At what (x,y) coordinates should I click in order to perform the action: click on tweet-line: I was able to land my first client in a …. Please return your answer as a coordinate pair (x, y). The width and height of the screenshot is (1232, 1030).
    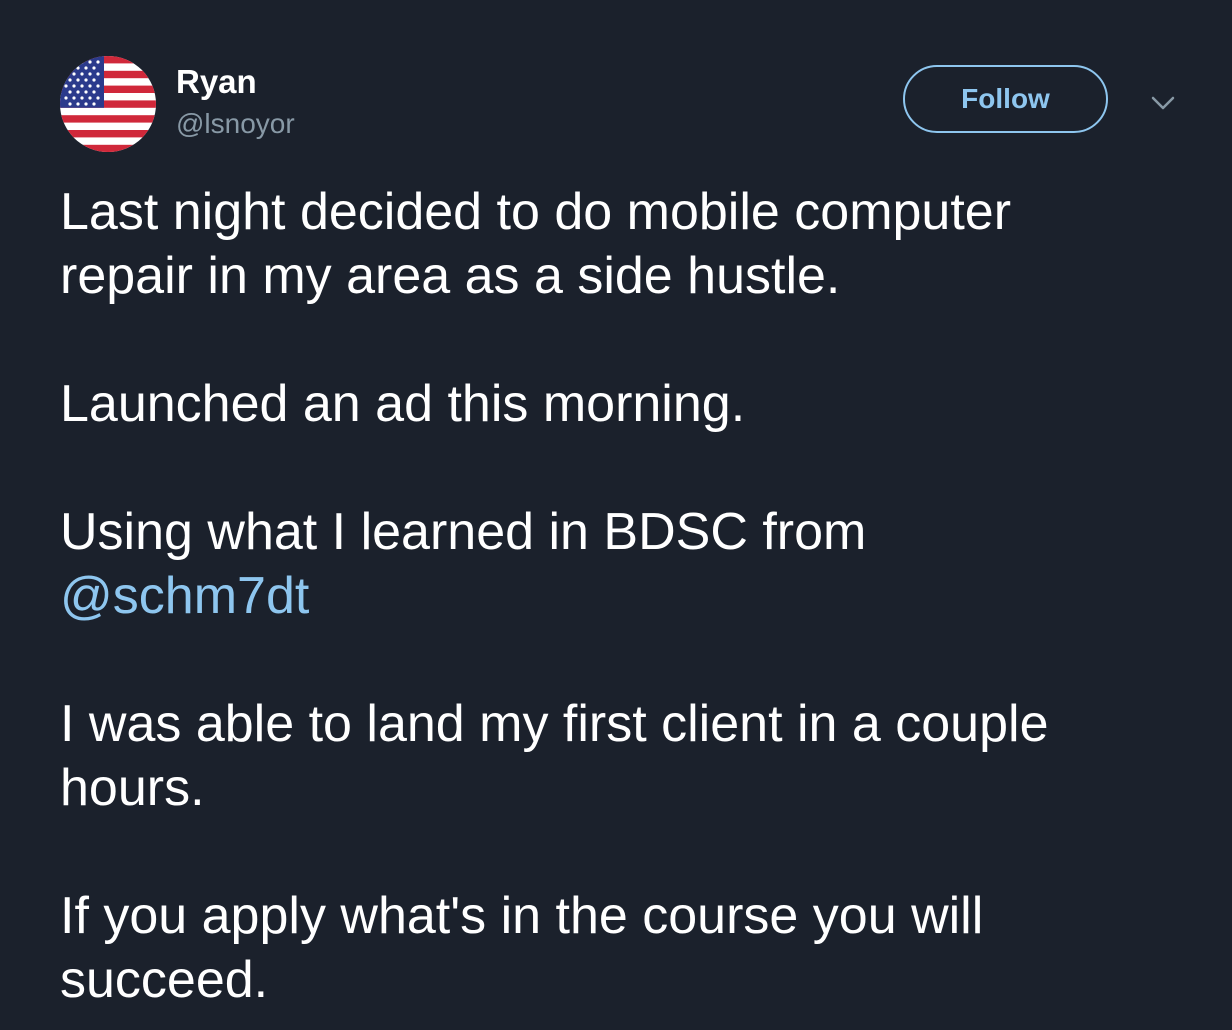
    Looking at the image, I should click on (554, 724).